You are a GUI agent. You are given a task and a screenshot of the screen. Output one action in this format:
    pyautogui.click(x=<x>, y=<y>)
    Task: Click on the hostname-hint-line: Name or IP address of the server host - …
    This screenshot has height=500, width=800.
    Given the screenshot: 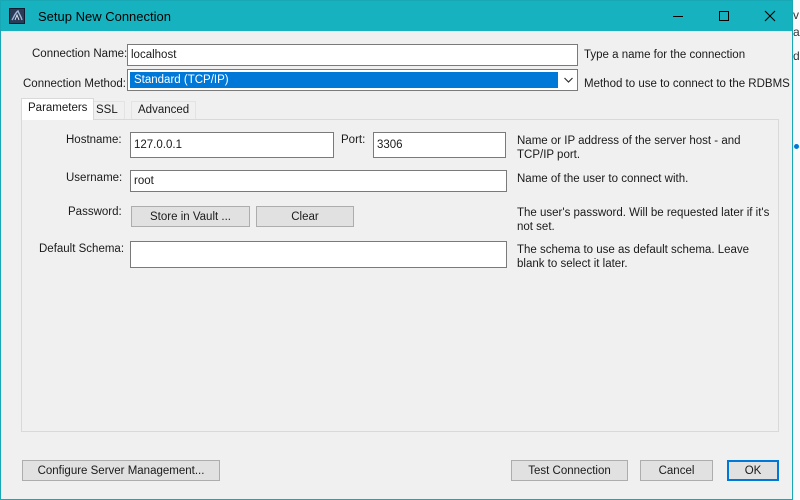 What is the action you would take?
    pyautogui.click(x=629, y=141)
    